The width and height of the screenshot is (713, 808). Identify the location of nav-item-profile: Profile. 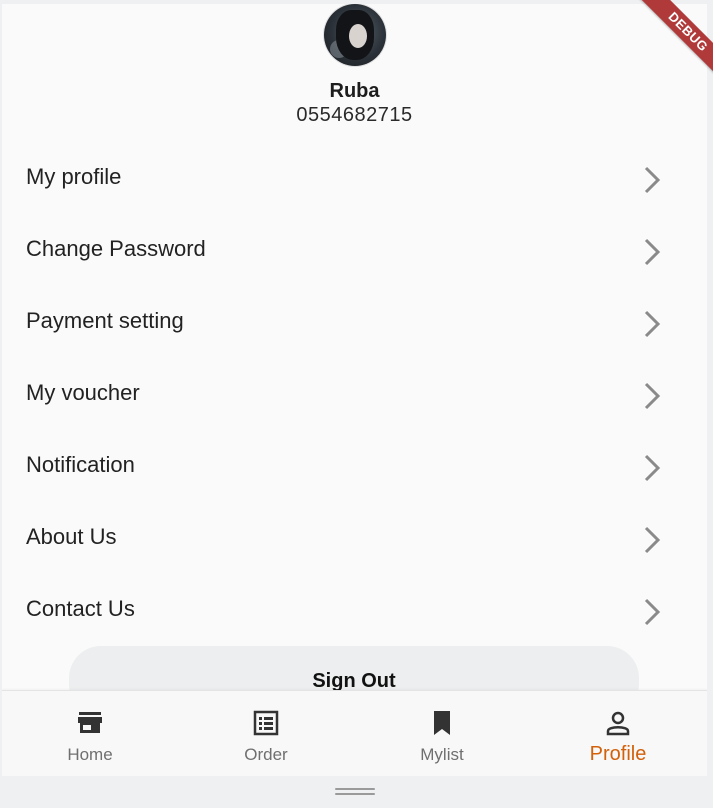
(618, 733).